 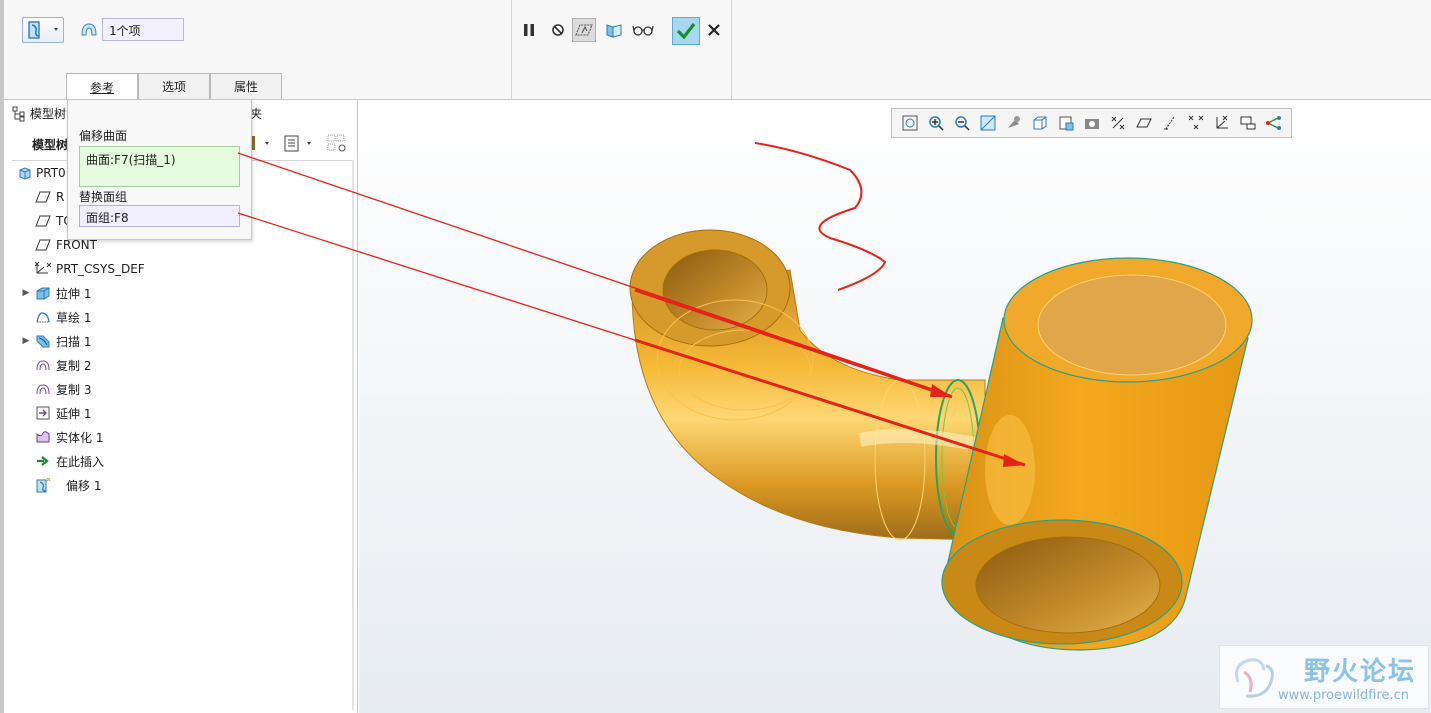 I want to click on insert-here-arrow-icon, so click(x=43, y=461).